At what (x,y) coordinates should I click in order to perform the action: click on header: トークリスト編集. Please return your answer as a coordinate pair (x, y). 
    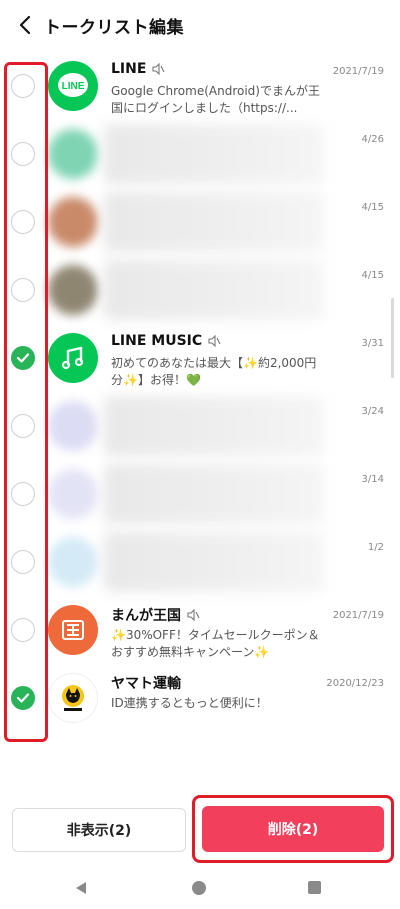
    Looking at the image, I should click on (200, 26).